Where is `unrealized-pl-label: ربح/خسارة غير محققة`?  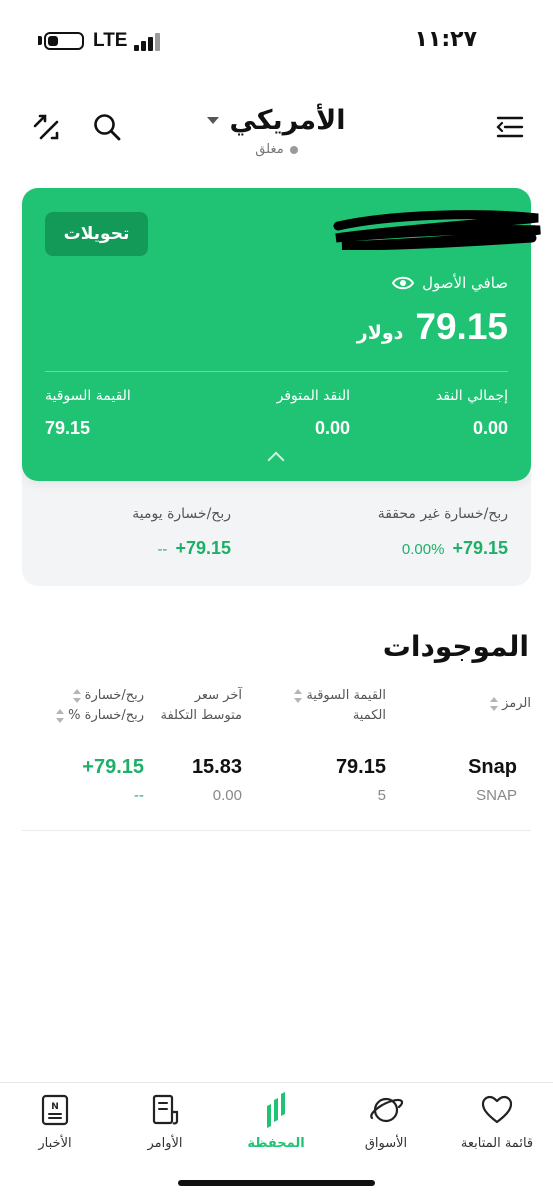 unrealized-pl-label: ربح/خسارة غير محققة is located at coordinates (442, 514).